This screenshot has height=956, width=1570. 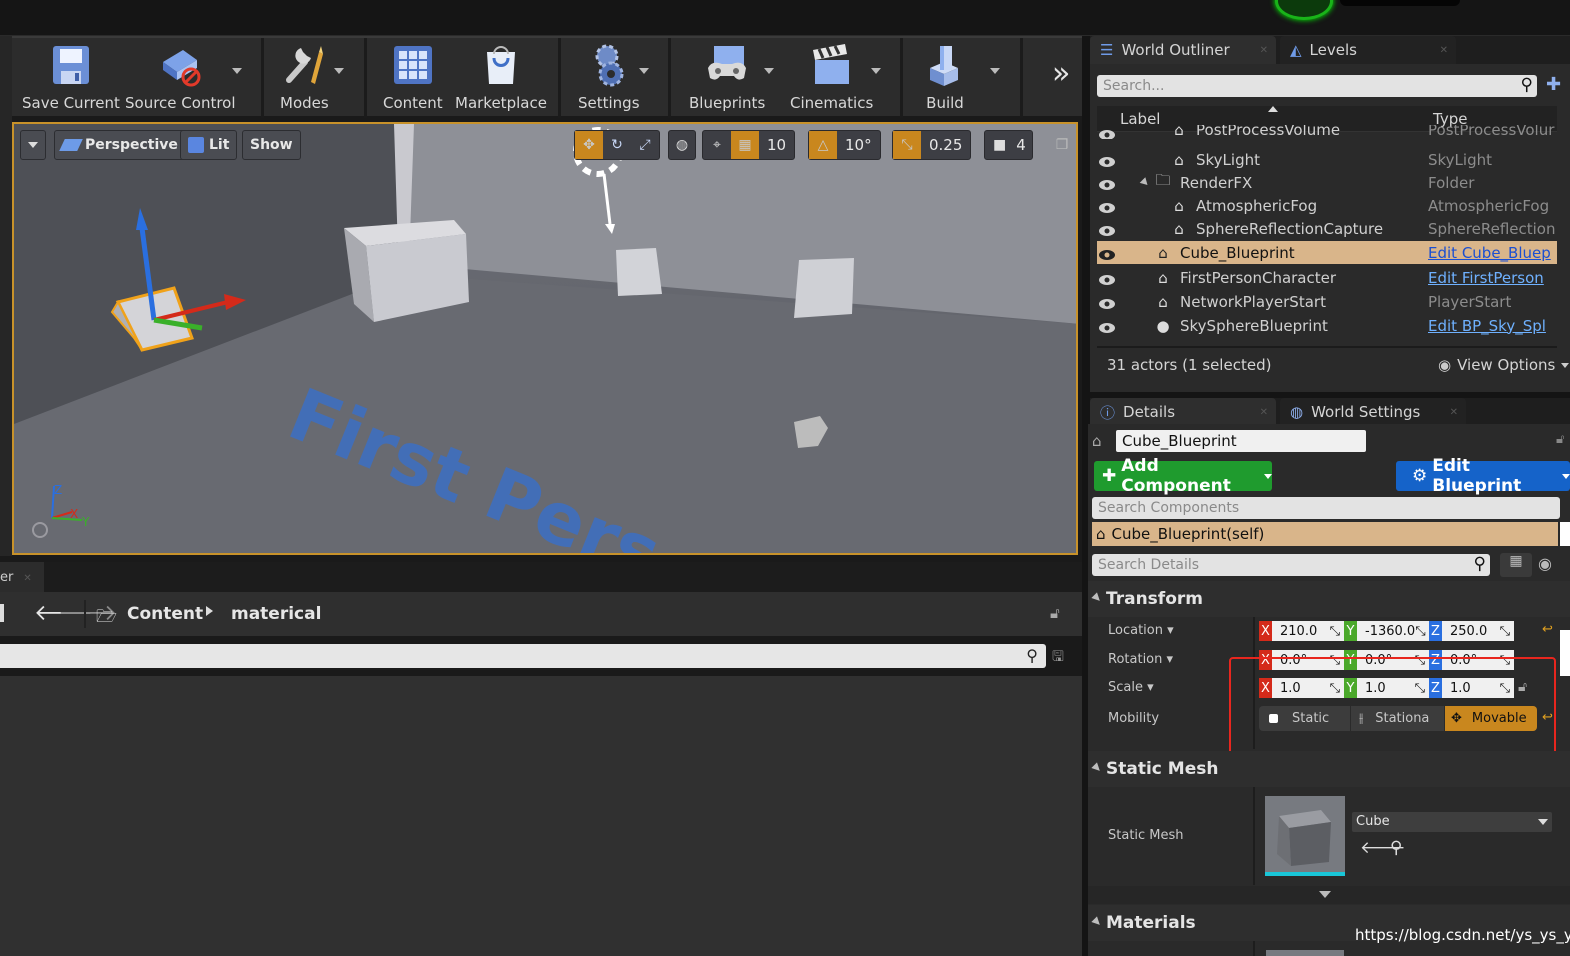 What do you see at coordinates (745, 145) in the screenshot?
I see `grid-snap-icon: ▦` at bounding box center [745, 145].